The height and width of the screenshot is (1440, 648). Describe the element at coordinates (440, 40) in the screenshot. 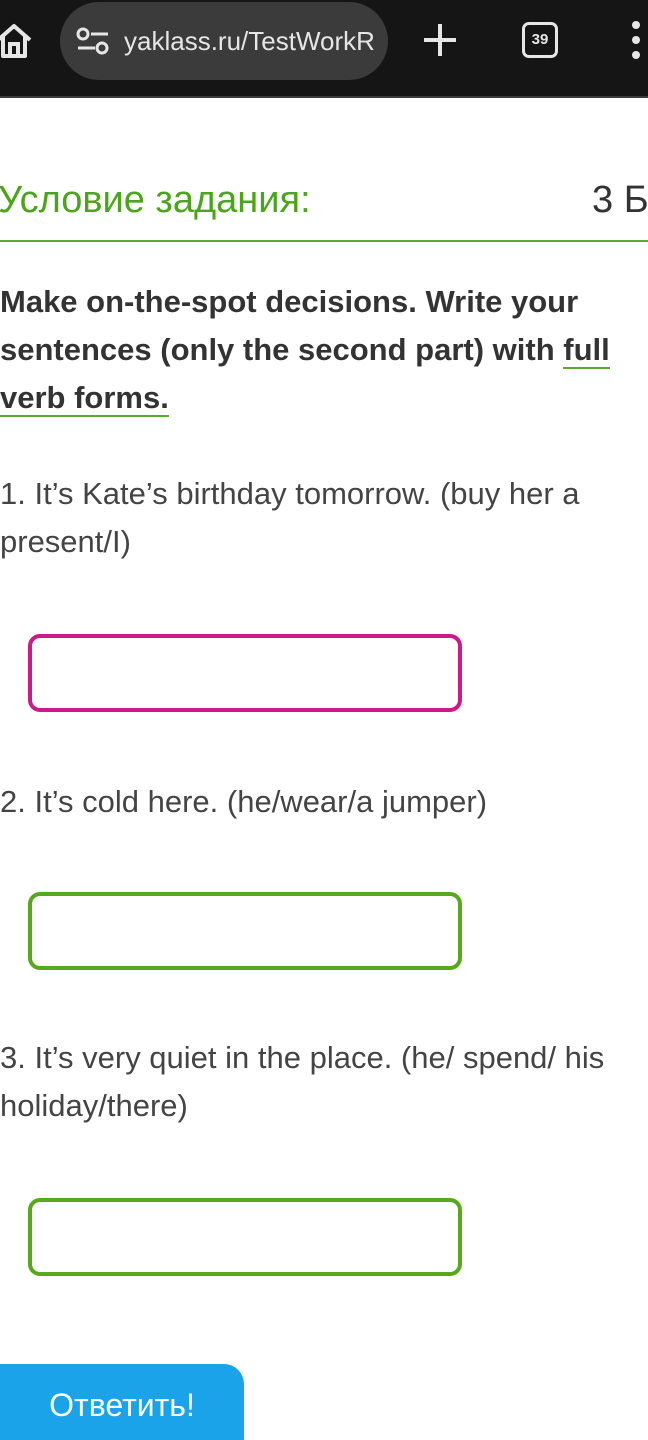

I see `plus-icon` at that location.